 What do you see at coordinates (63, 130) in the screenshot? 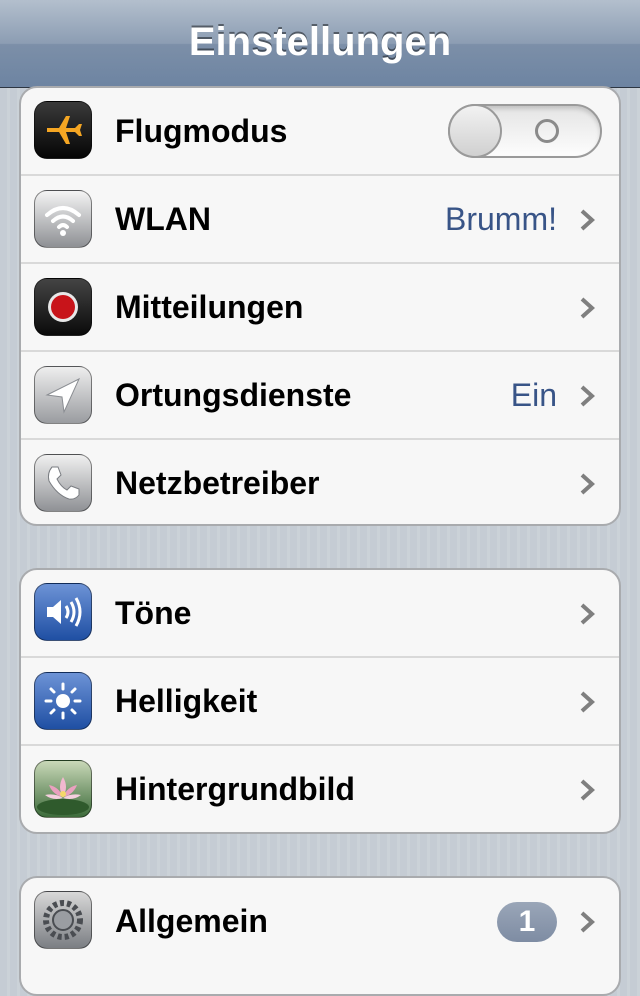
I see `airplane-icon` at bounding box center [63, 130].